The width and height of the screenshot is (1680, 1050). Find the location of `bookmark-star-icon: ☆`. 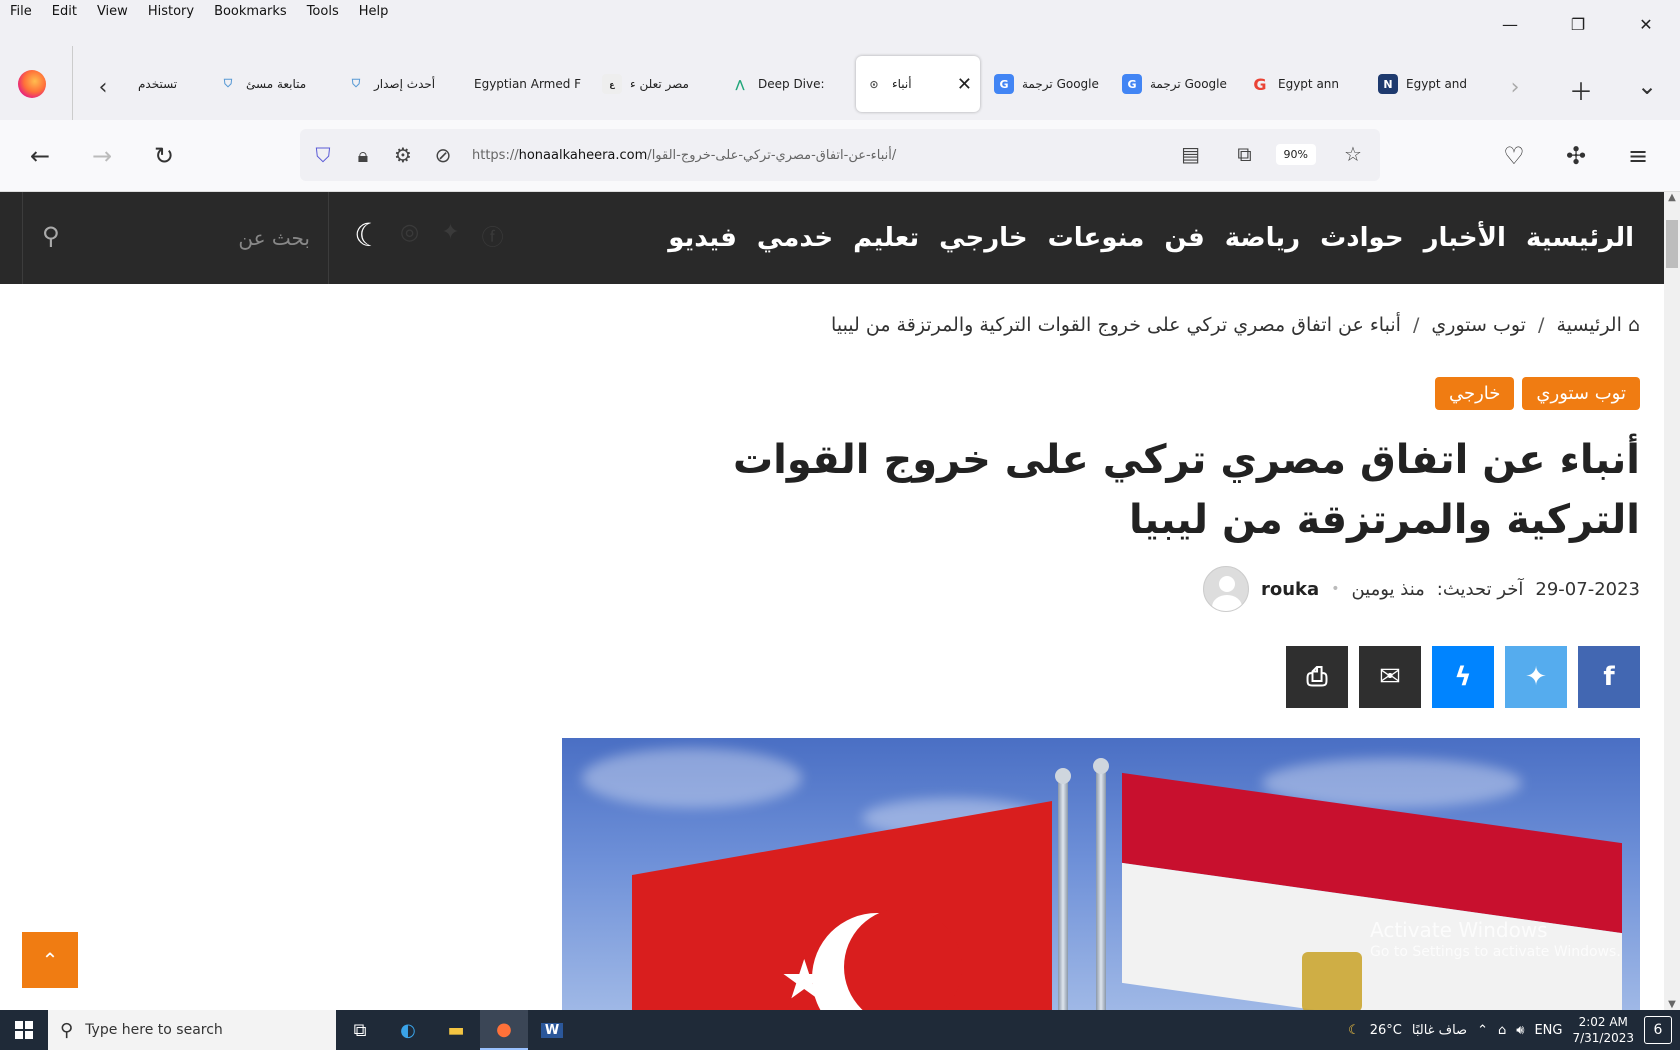

bookmark-star-icon: ☆ is located at coordinates (1353, 154).